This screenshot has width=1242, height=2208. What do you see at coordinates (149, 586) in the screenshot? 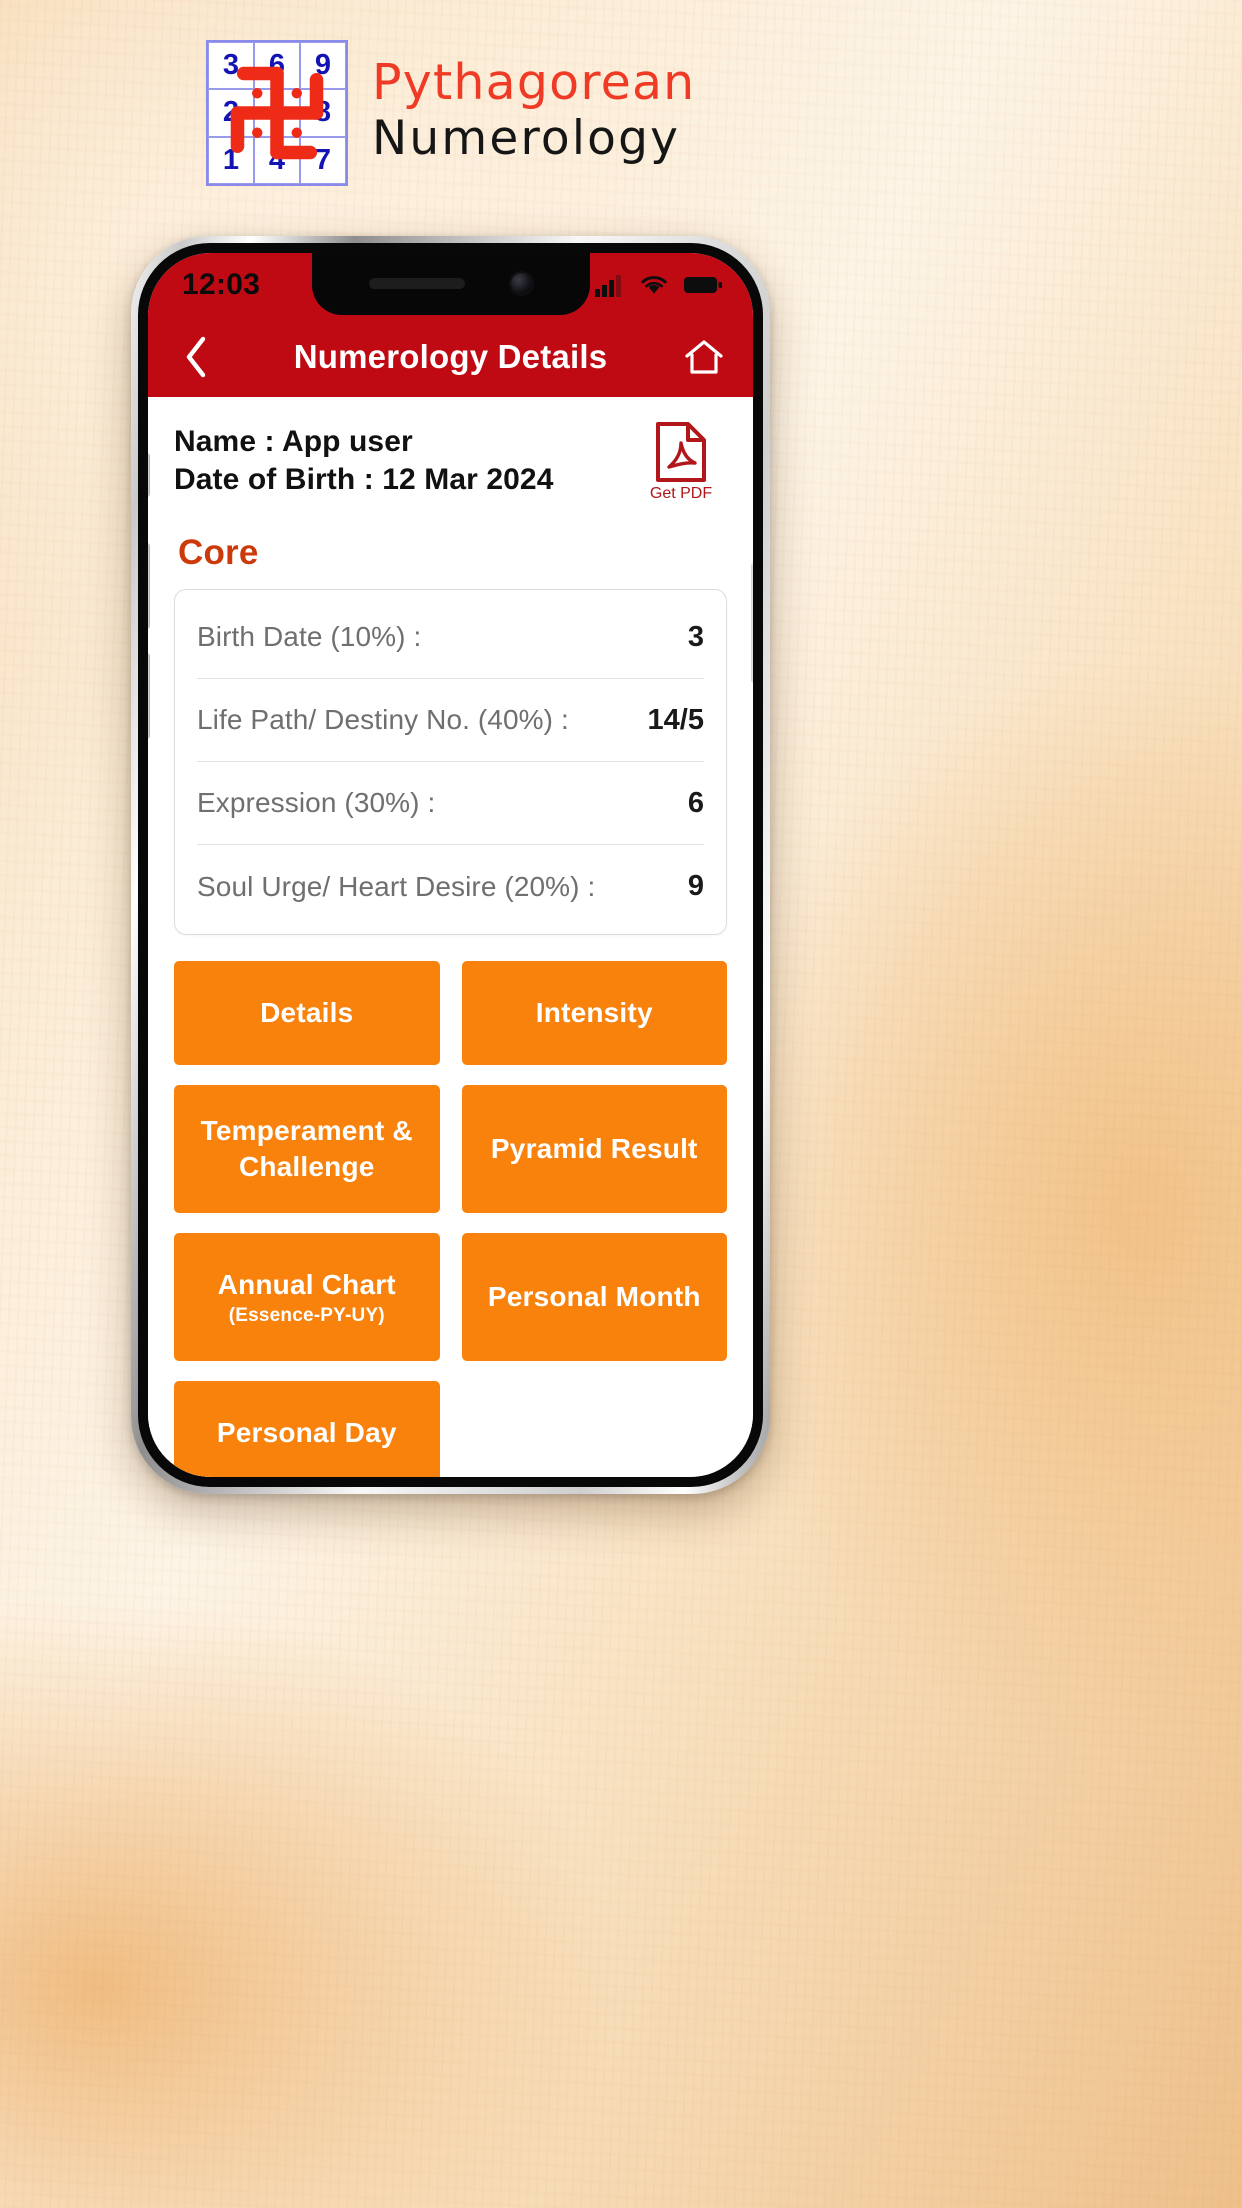
I see `phone-volume-up-button` at bounding box center [149, 586].